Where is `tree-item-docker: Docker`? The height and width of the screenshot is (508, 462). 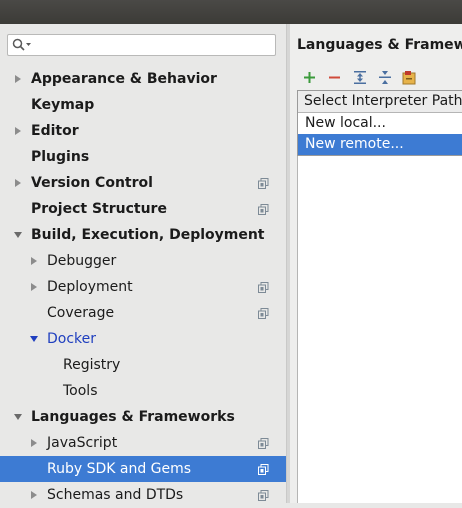
tree-item-docker: Docker is located at coordinates (143, 339).